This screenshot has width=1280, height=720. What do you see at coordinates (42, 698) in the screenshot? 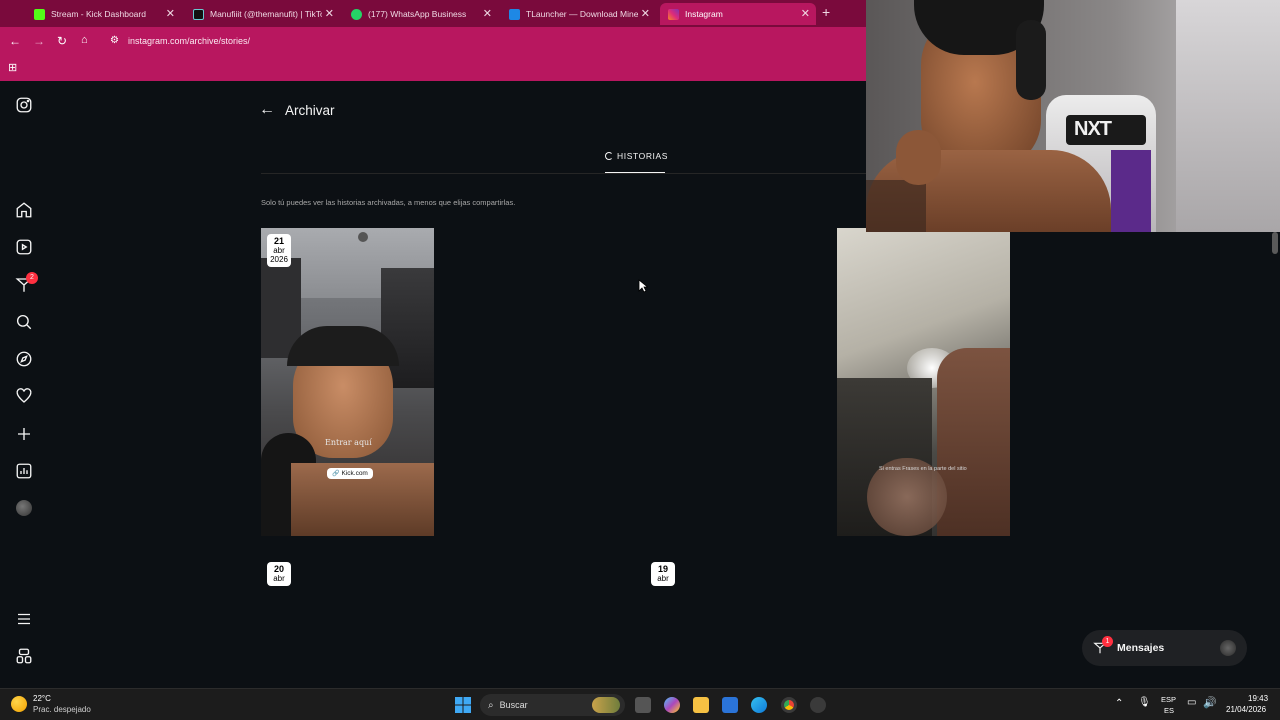
I see `weather-temp: 22°C` at bounding box center [42, 698].